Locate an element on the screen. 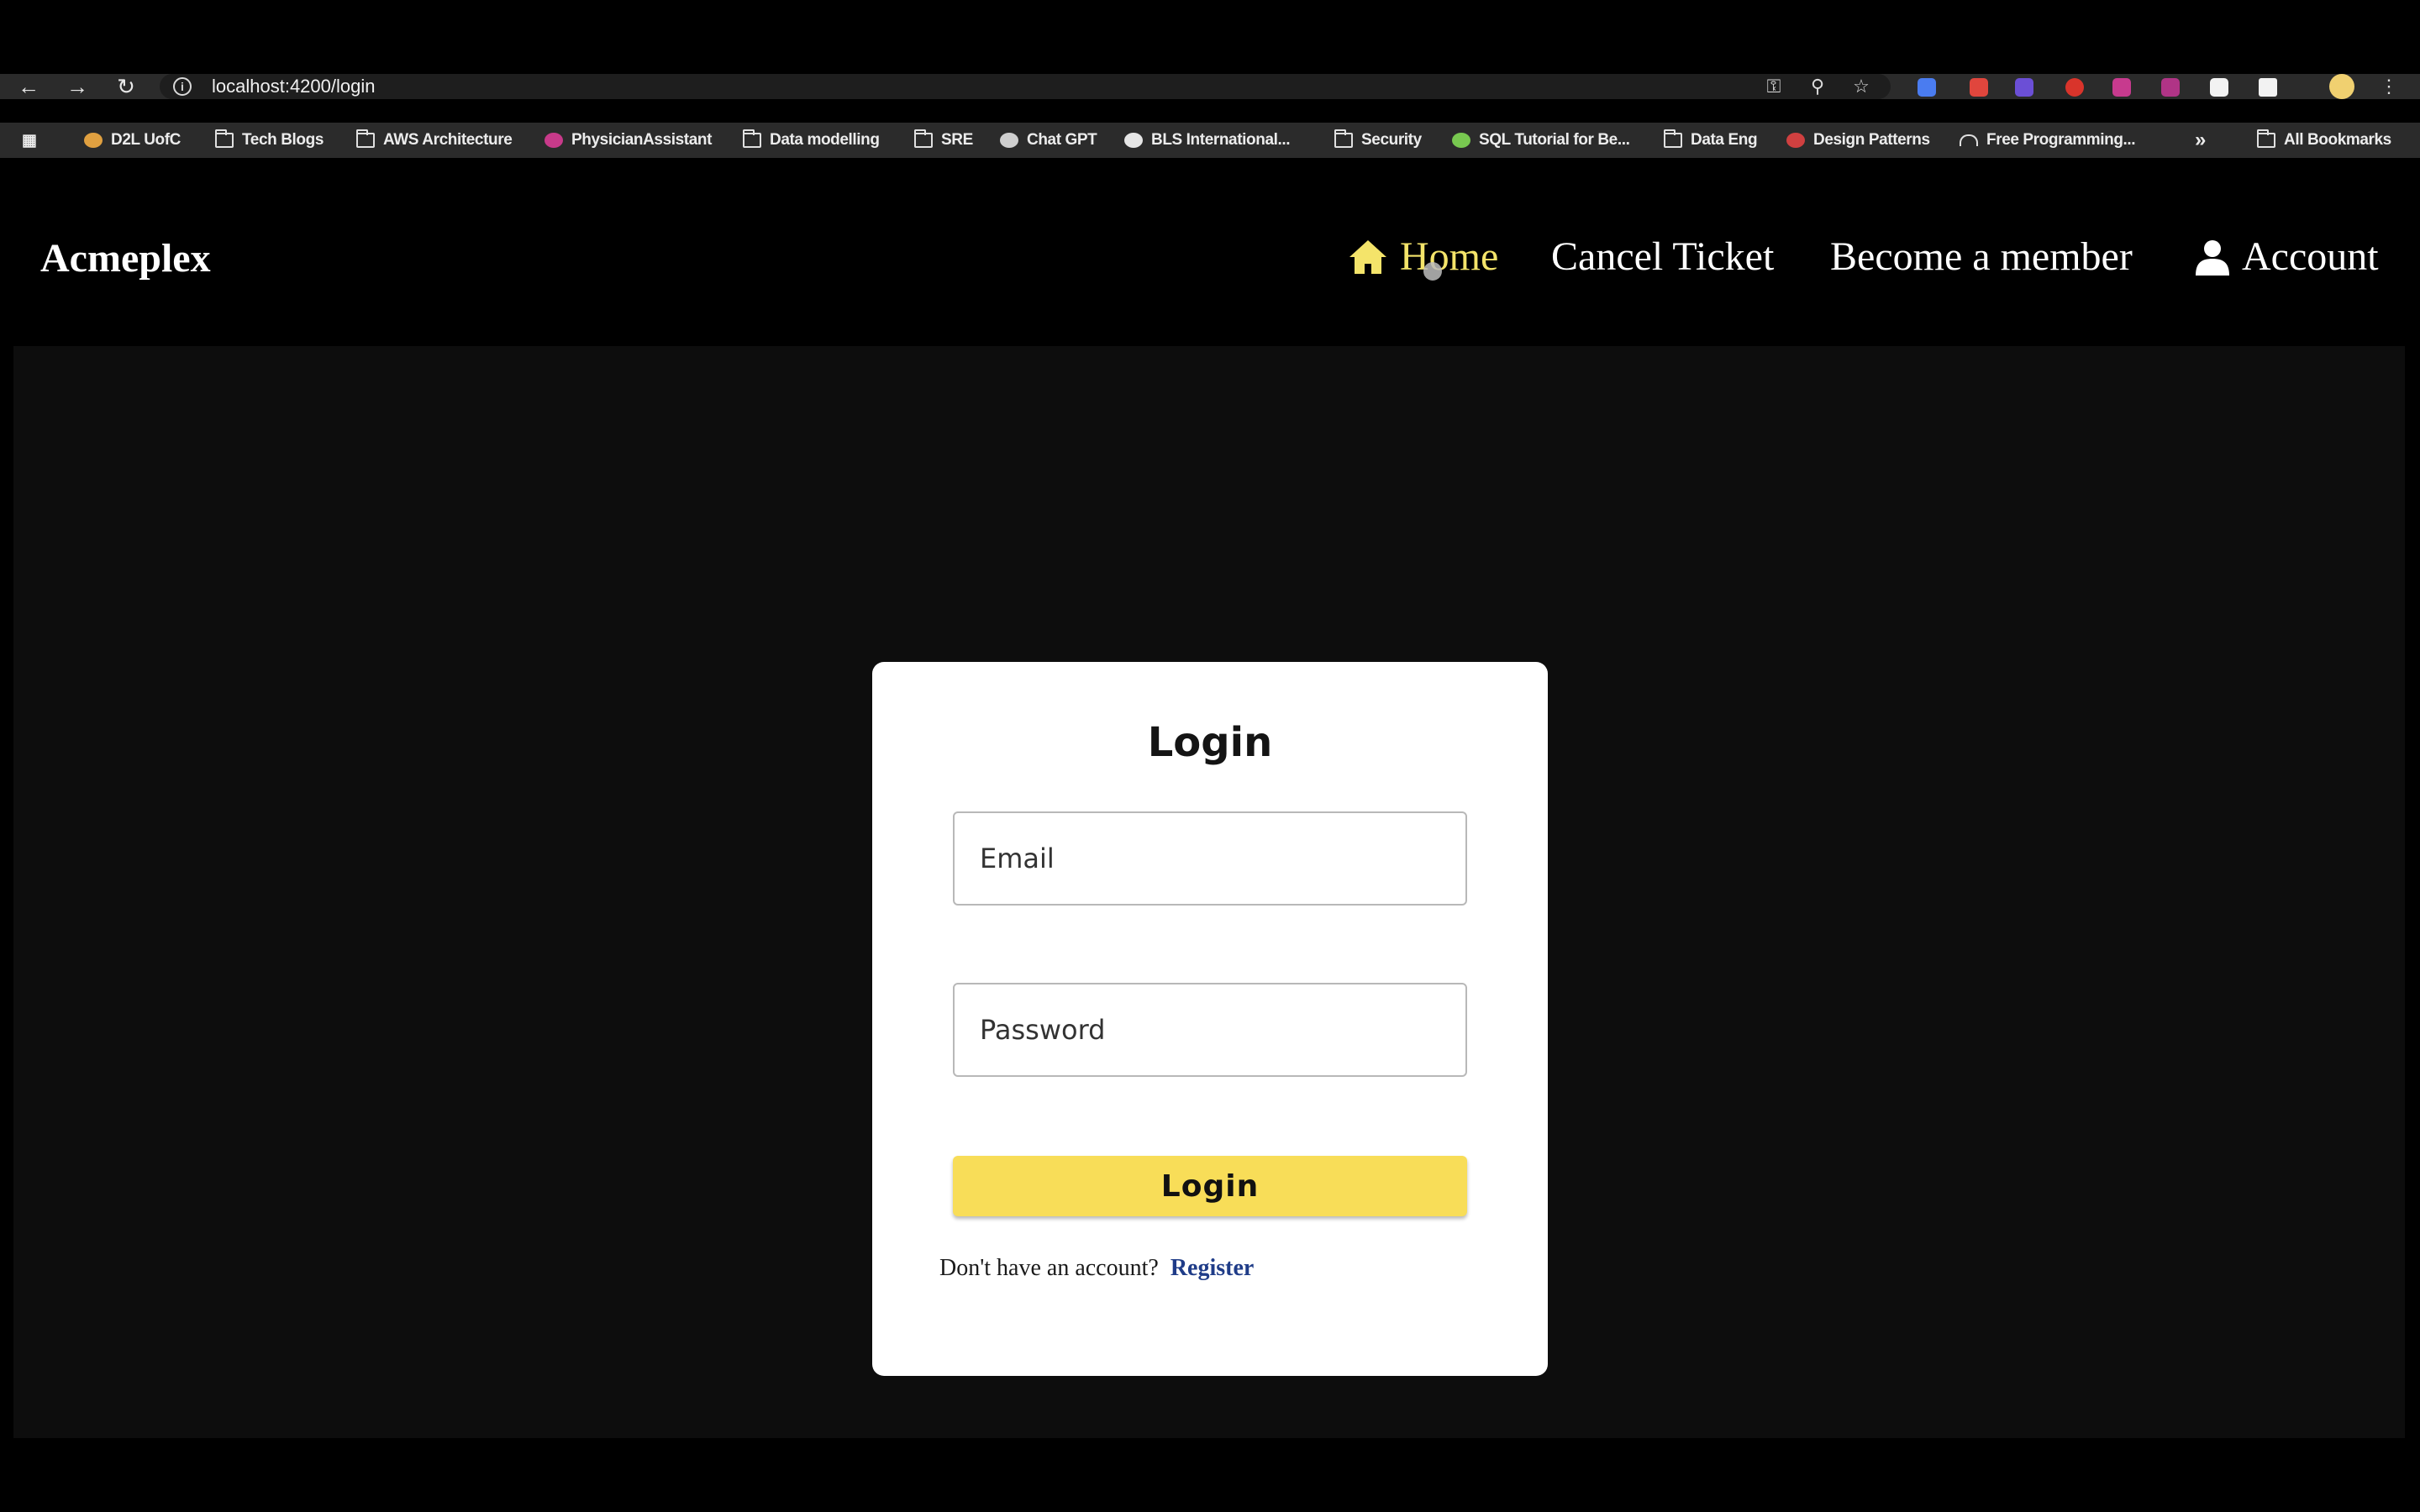  bookmark-label: SRE is located at coordinates (957, 140).